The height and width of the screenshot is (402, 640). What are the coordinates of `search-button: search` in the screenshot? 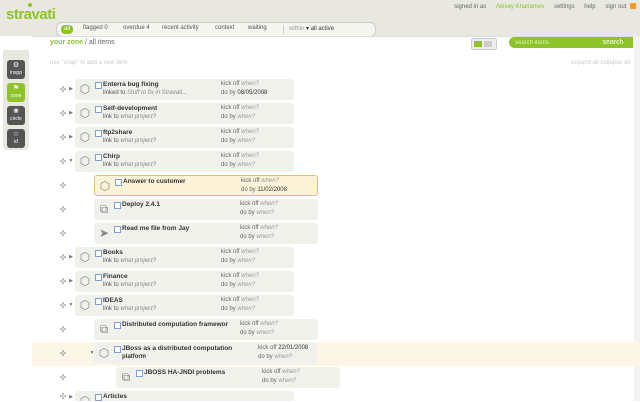 It's located at (613, 42).